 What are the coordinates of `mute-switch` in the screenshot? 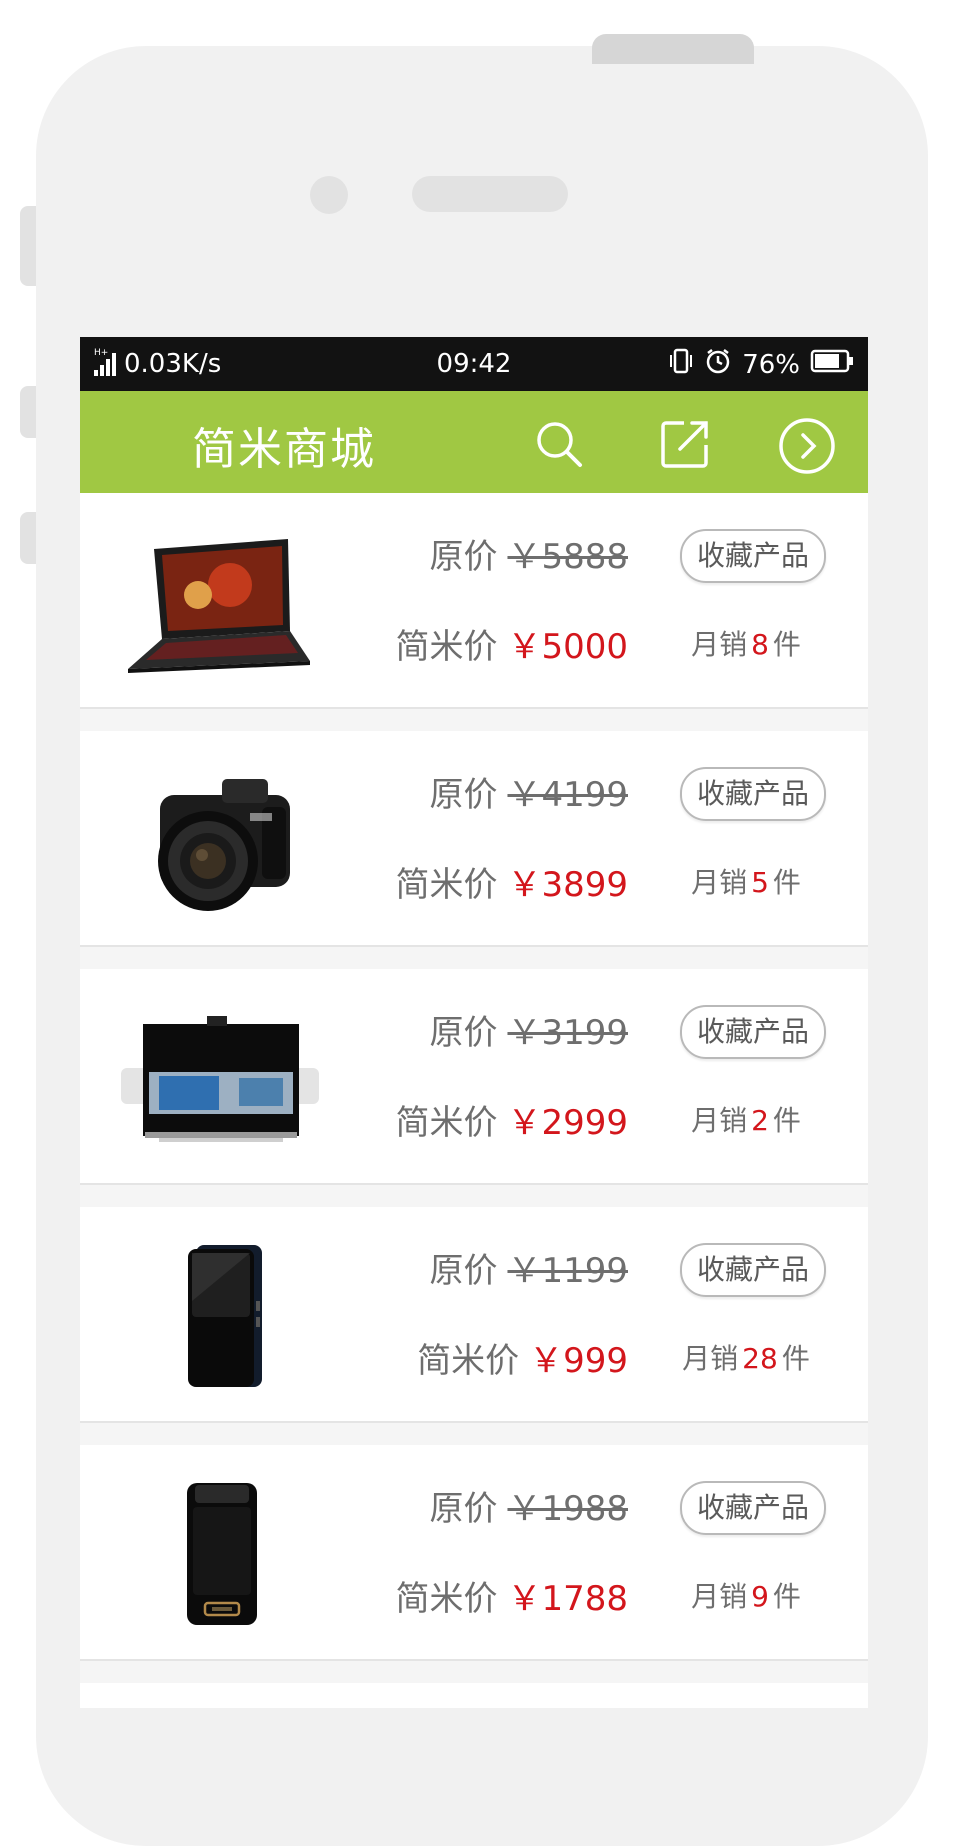 It's located at (28, 246).